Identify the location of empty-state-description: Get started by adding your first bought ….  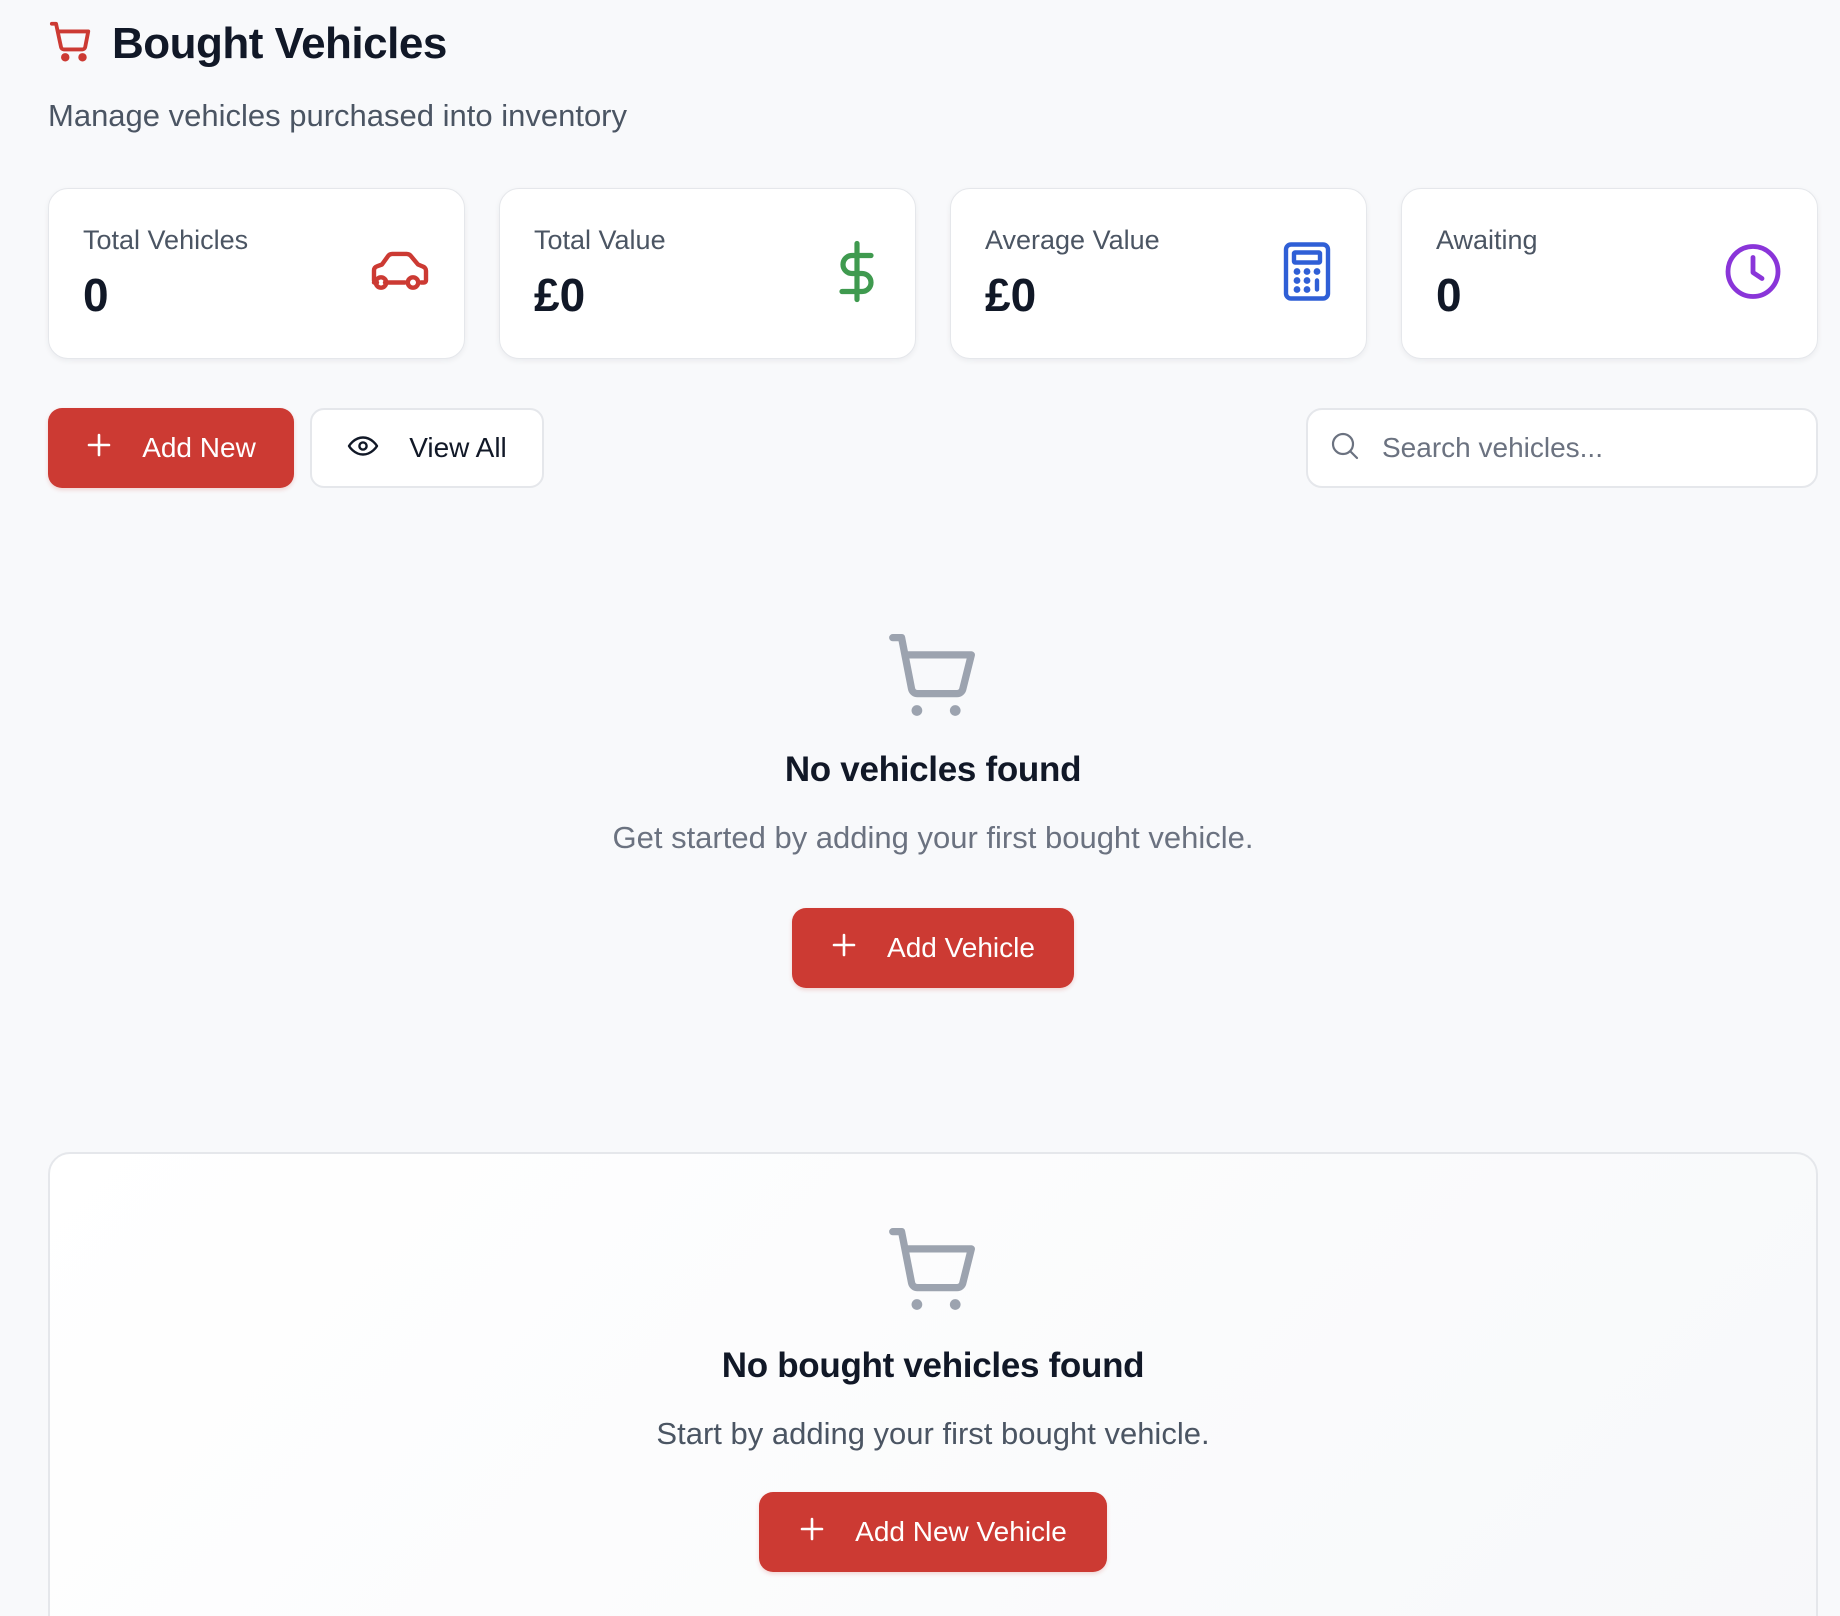
(933, 837).